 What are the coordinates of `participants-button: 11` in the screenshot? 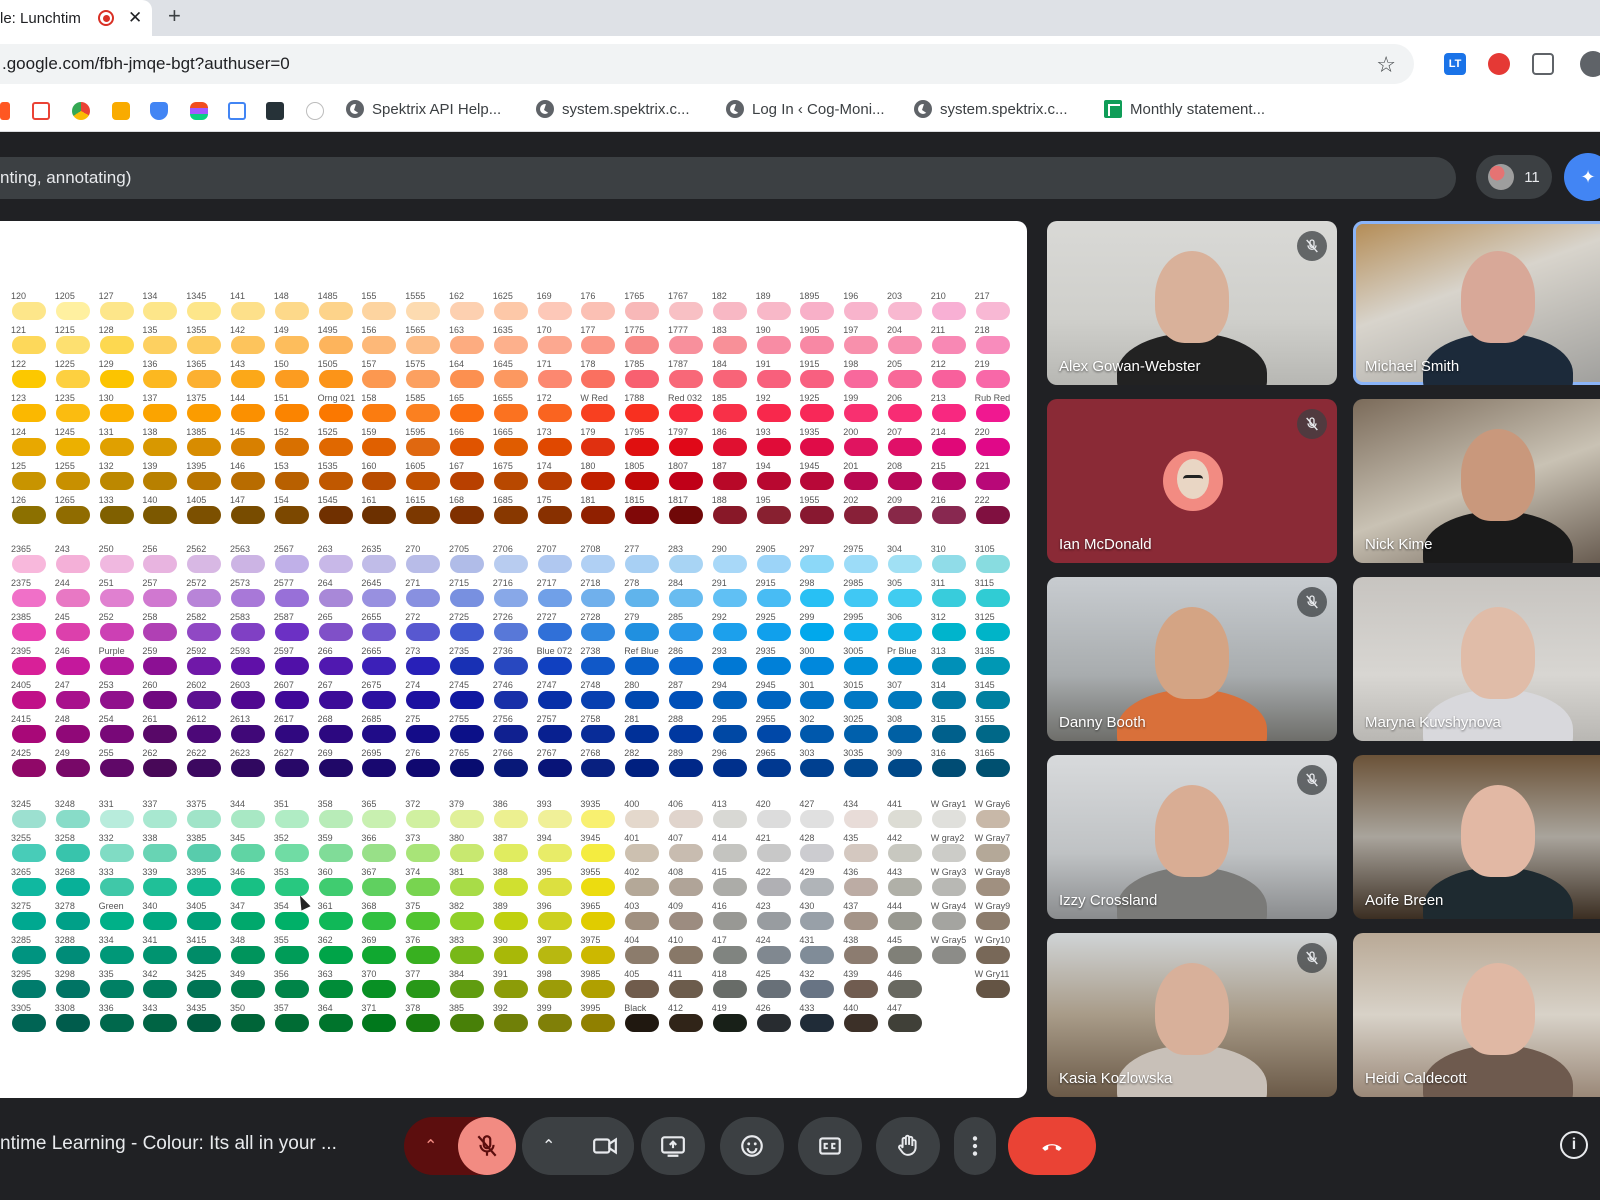 It's located at (1514, 177).